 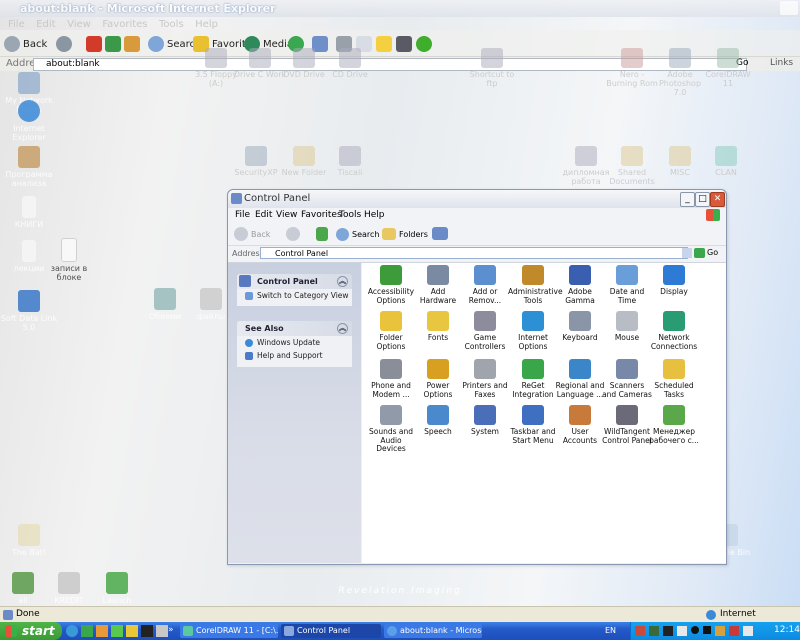 What do you see at coordinates (687, 253) in the screenshot?
I see `chevron-down-icon` at bounding box center [687, 253].